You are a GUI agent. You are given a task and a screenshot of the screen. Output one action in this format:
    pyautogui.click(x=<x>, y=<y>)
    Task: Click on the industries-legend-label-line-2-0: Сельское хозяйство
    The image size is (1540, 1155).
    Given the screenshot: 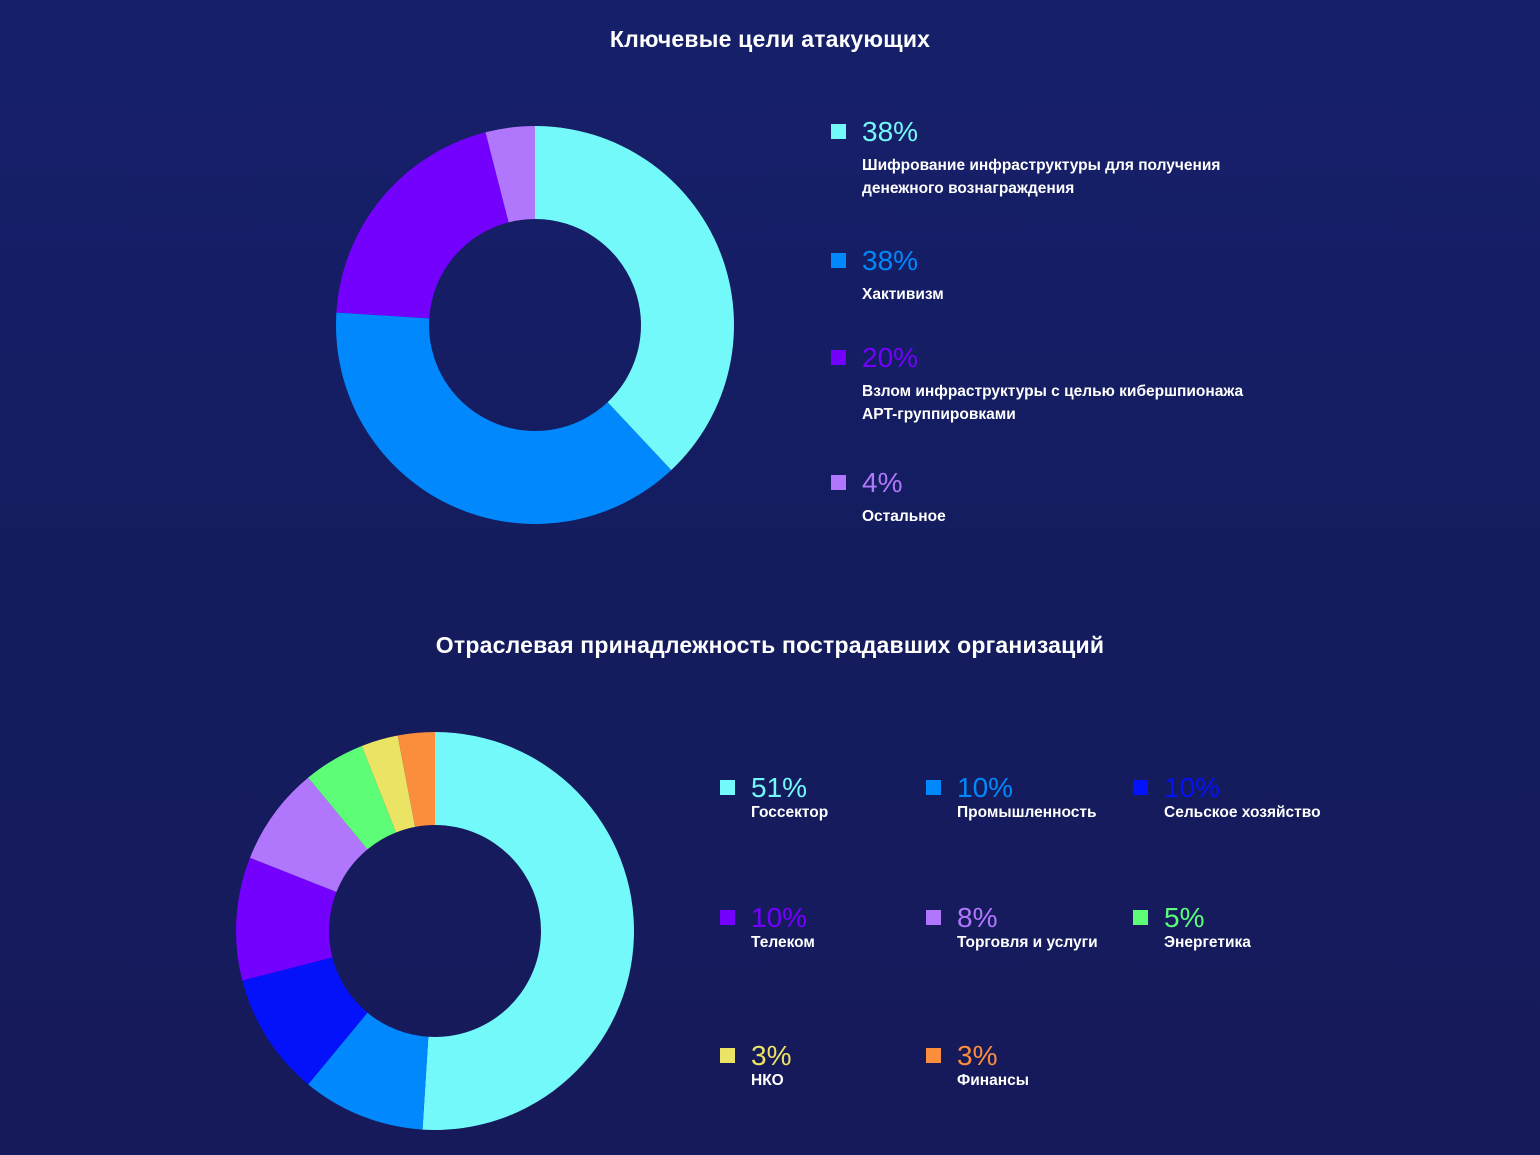 What is the action you would take?
    pyautogui.click(x=1242, y=812)
    